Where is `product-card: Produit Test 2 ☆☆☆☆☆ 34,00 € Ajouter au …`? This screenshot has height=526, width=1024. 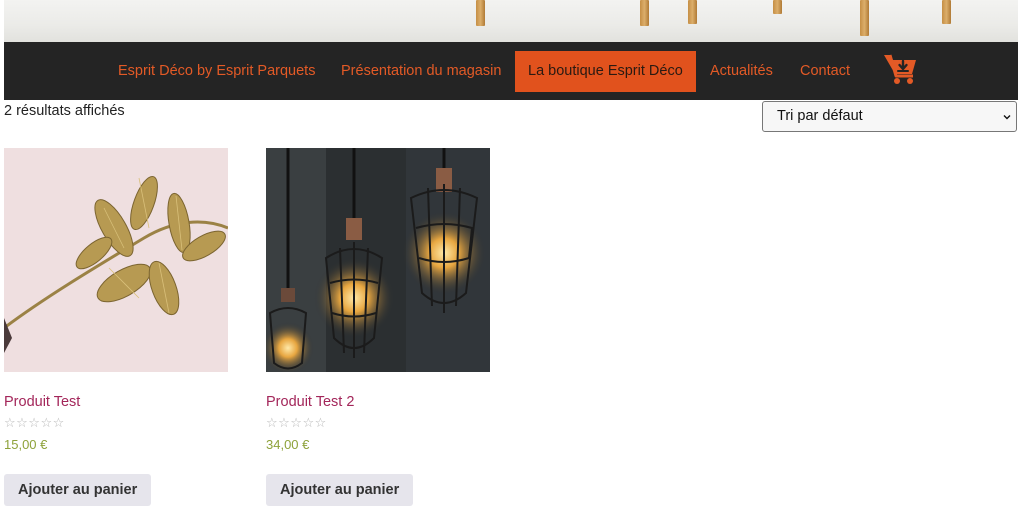 product-card: Produit Test 2 ☆☆☆☆☆ 34,00 € Ajouter au … is located at coordinates (378, 327).